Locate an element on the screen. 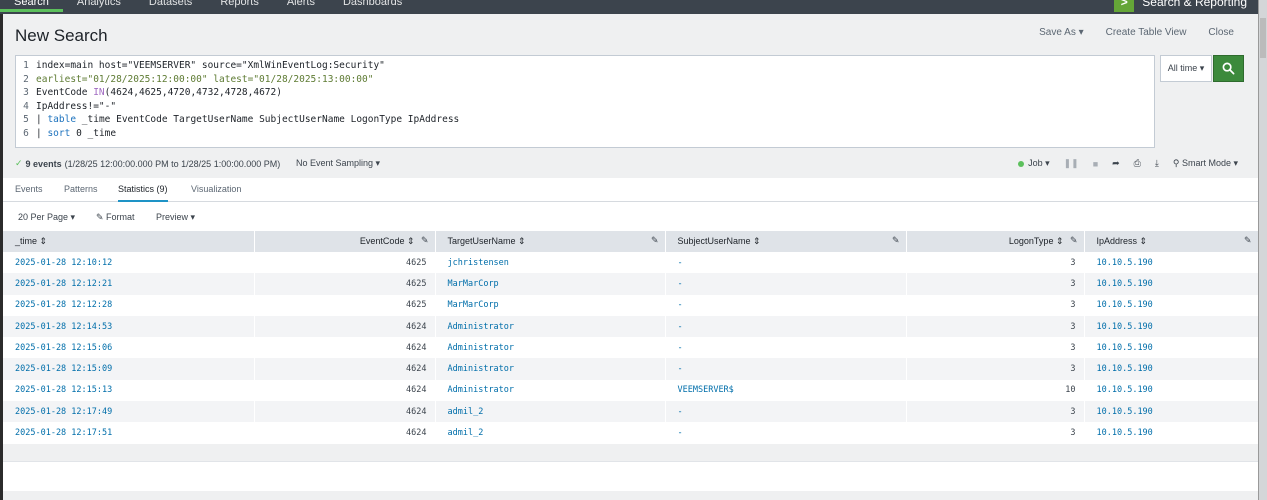 The width and height of the screenshot is (1267, 500). nav-item-dashboards: Dashboards is located at coordinates (372, 6).